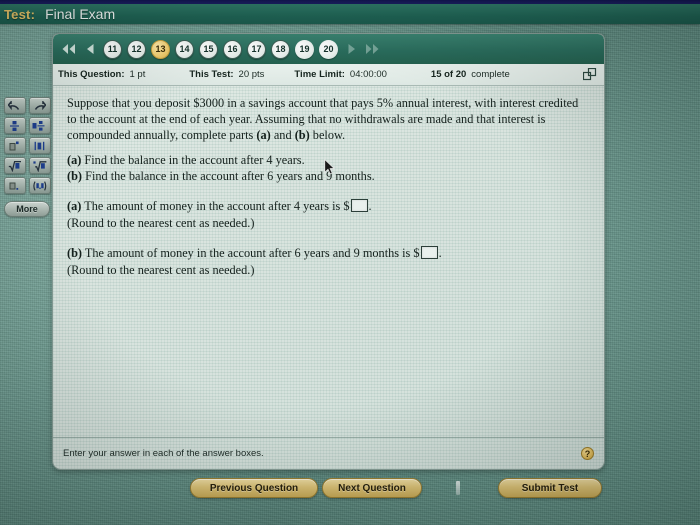 This screenshot has width=700, height=525. I want to click on answer-a-period: ., so click(370, 205).